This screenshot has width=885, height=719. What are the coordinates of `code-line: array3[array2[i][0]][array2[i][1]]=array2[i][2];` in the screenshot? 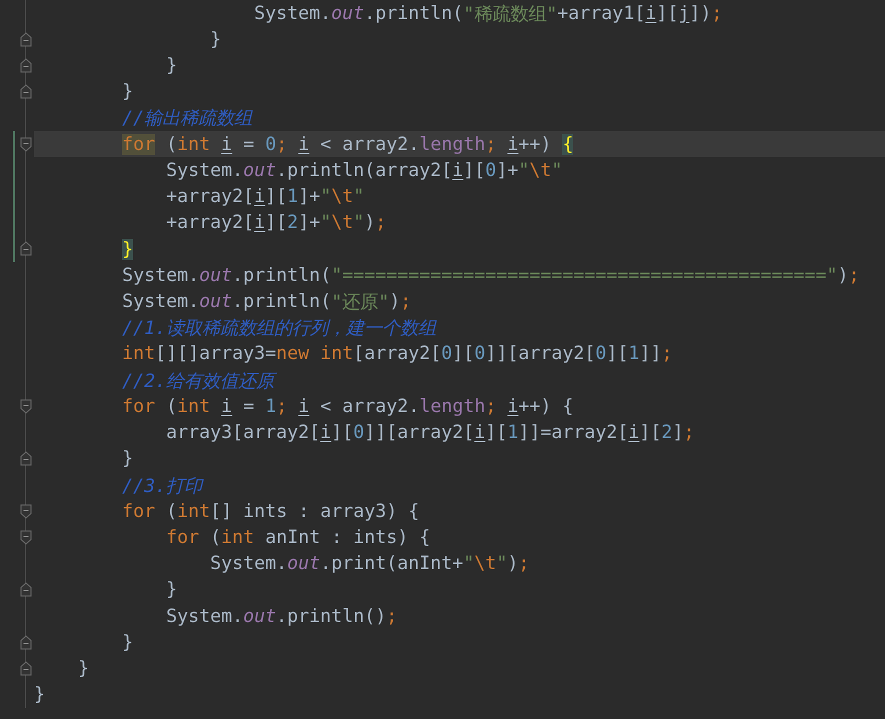 It's located at (430, 433).